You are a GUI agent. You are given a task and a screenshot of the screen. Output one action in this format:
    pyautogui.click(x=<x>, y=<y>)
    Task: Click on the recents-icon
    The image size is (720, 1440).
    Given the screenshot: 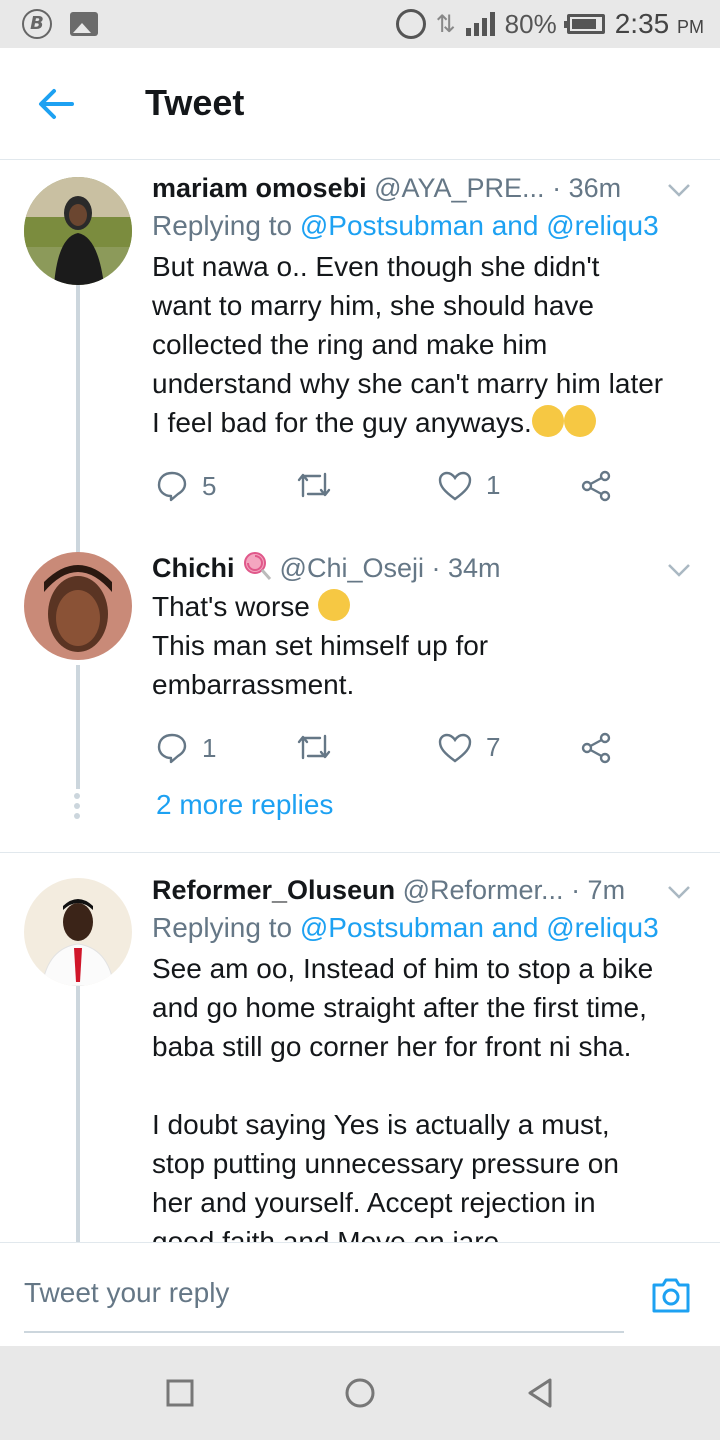 What is the action you would take?
    pyautogui.click(x=180, y=1393)
    